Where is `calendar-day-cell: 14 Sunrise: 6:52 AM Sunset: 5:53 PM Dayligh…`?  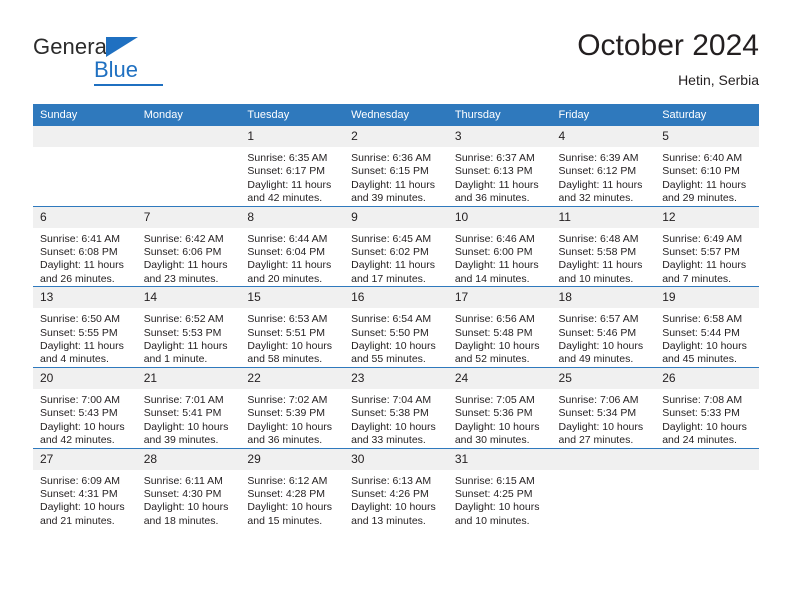 calendar-day-cell: 14 Sunrise: 6:52 AM Sunset: 5:53 PM Dayligh… is located at coordinates (188, 327).